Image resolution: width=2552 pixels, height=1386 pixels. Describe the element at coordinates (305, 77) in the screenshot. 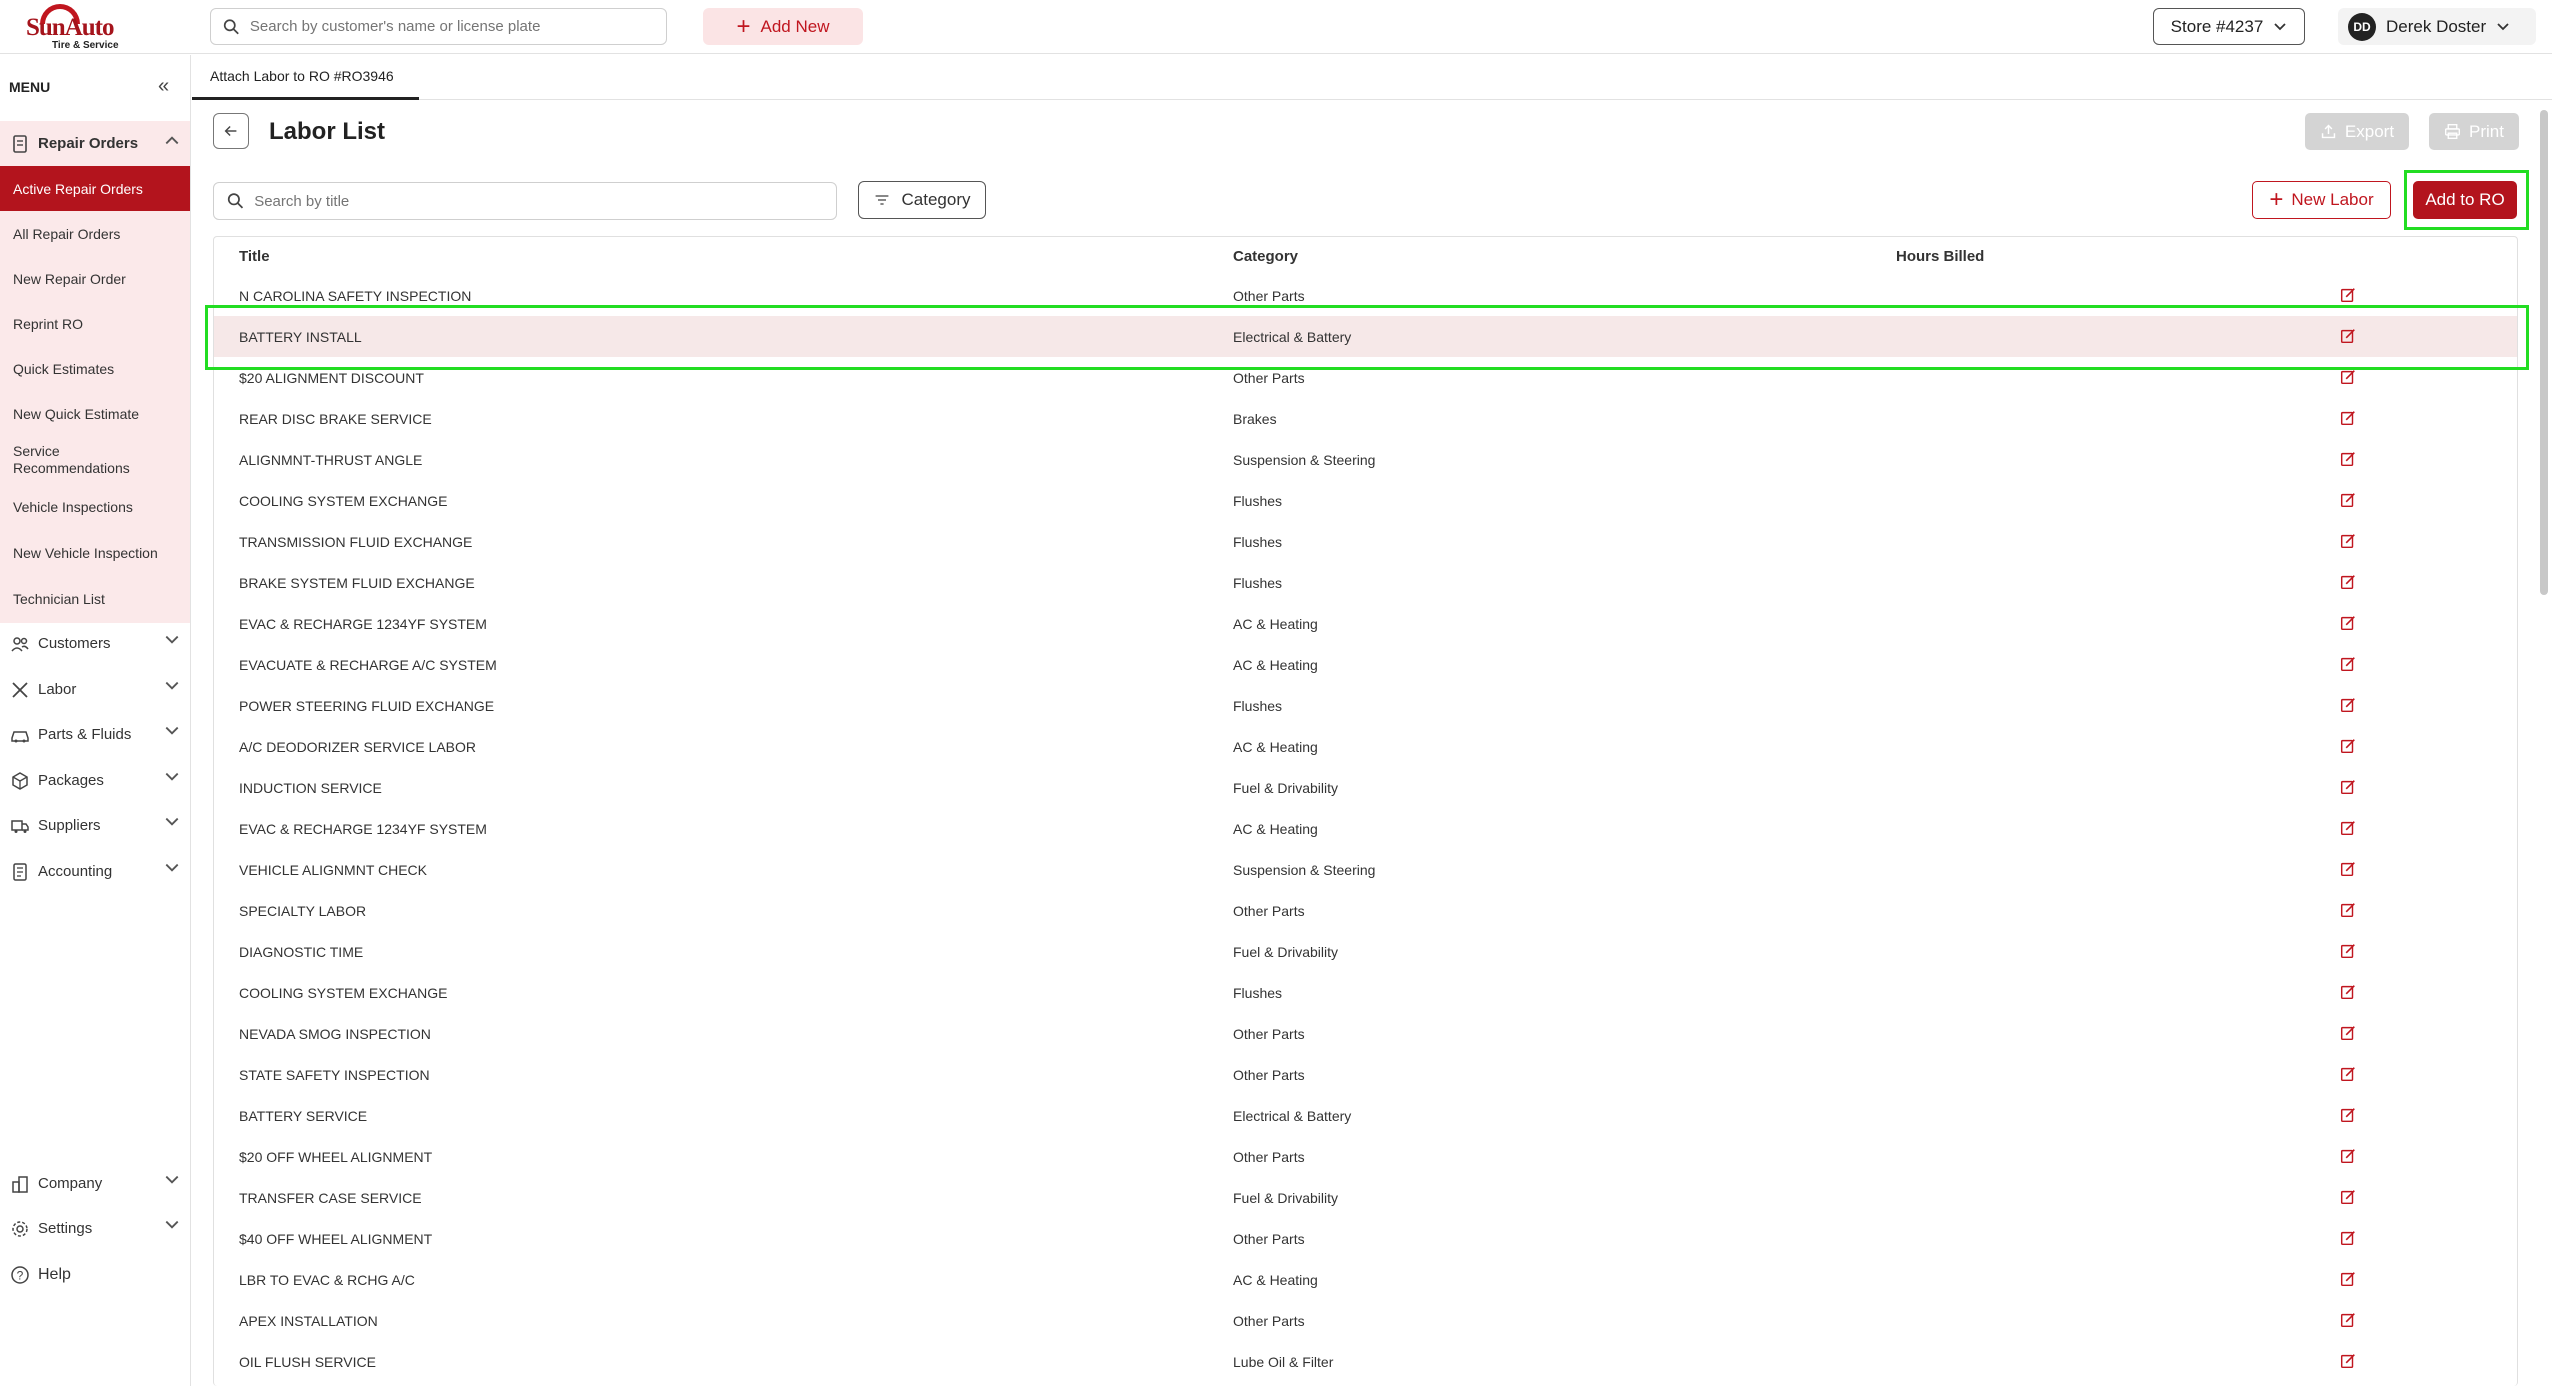

I see `tab-attach-labor: Attach Labor to RO #RO3946` at that location.